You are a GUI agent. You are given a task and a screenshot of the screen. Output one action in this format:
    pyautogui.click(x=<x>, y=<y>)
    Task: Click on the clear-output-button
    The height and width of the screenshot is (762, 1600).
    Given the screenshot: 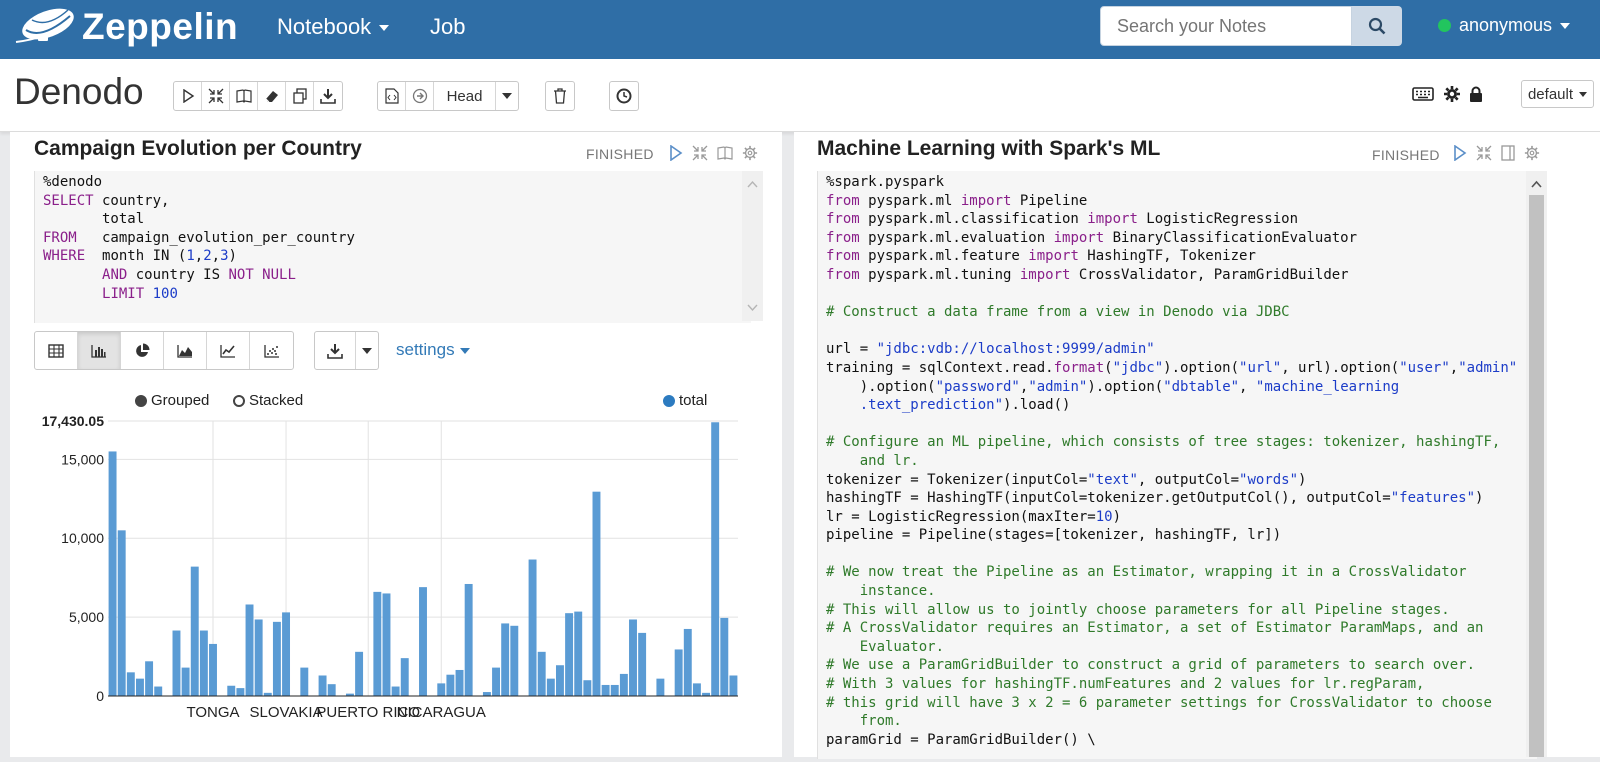 What is the action you would take?
    pyautogui.click(x=272, y=96)
    